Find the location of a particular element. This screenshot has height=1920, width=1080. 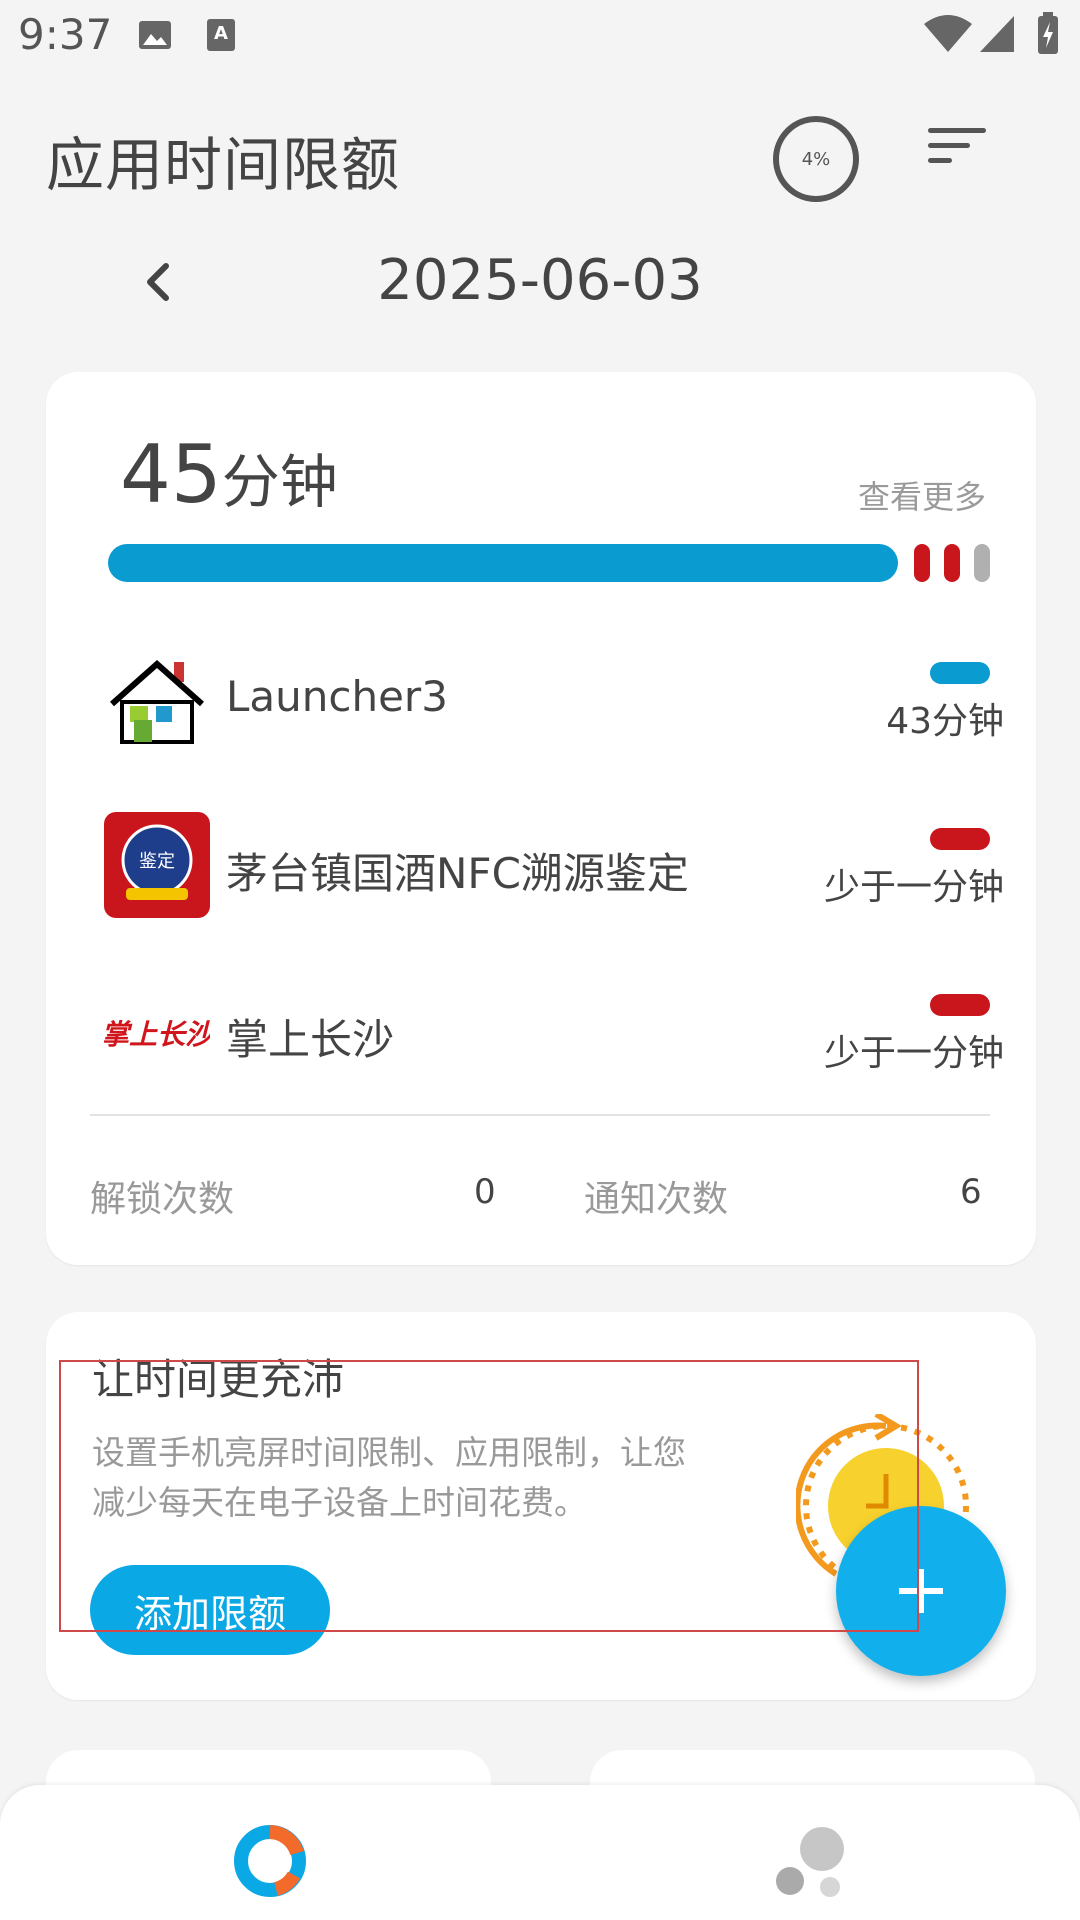

total-usage: 45分钟 is located at coordinates (229, 474).